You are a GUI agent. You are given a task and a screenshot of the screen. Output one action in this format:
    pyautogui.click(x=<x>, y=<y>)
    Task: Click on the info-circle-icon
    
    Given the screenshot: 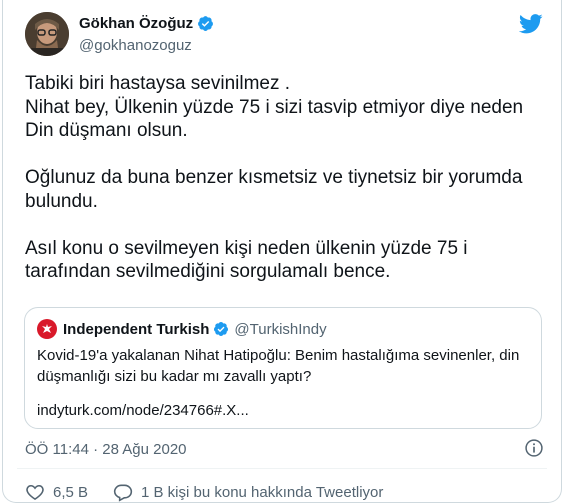 What is the action you would take?
    pyautogui.click(x=534, y=448)
    